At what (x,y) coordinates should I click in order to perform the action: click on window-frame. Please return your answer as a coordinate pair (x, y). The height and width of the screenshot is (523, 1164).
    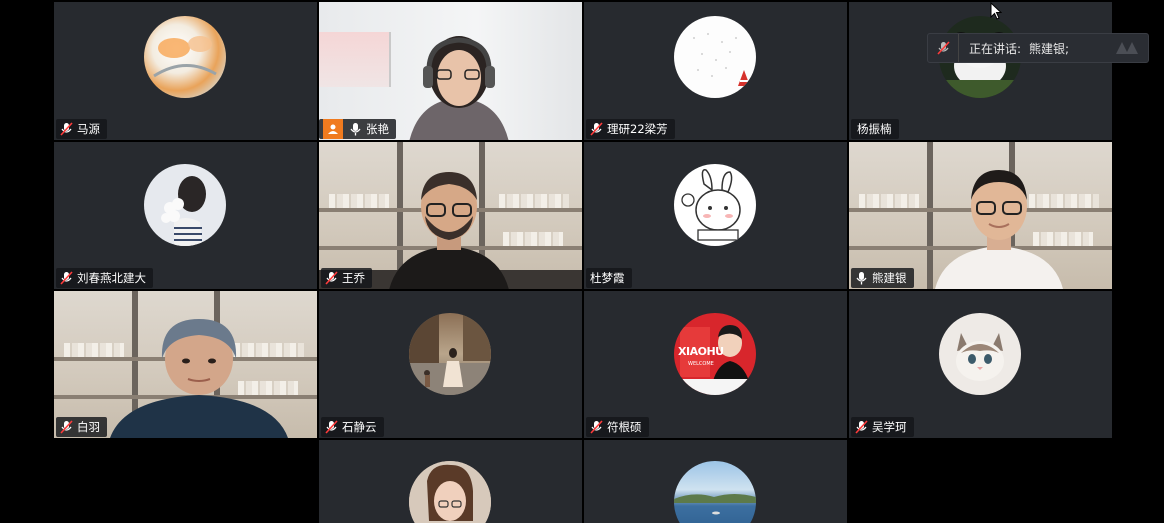
    Looking at the image, I should click on (355, 59).